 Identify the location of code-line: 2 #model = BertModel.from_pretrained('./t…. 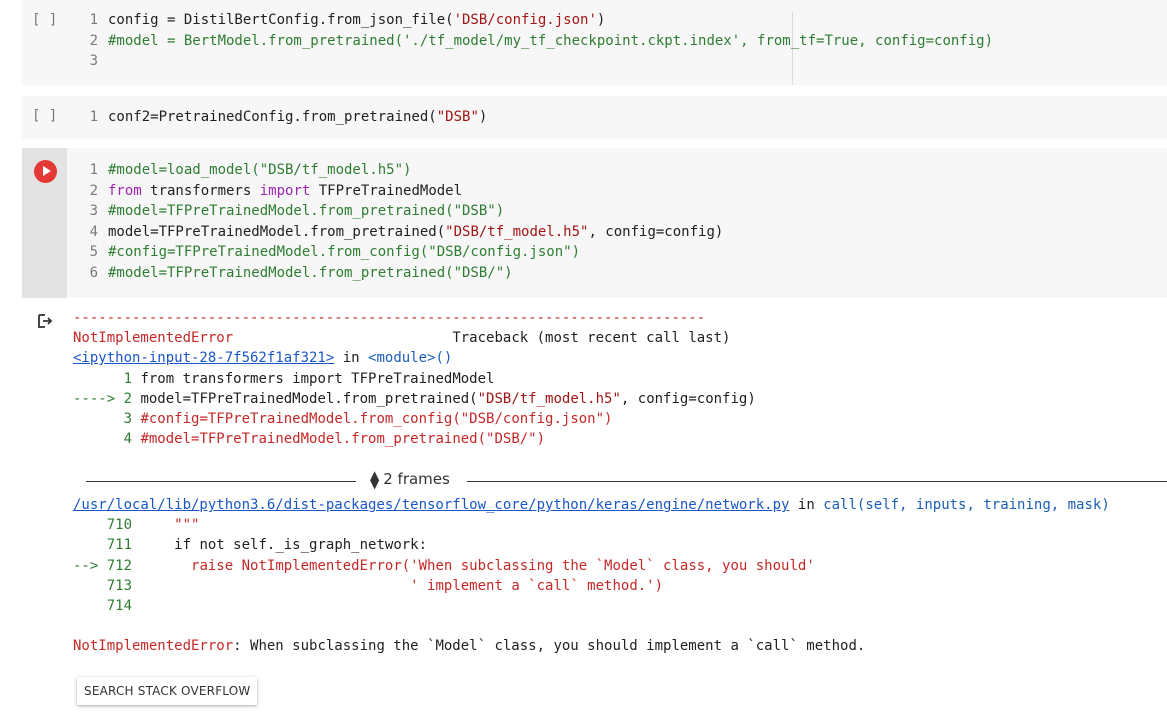
(541, 40).